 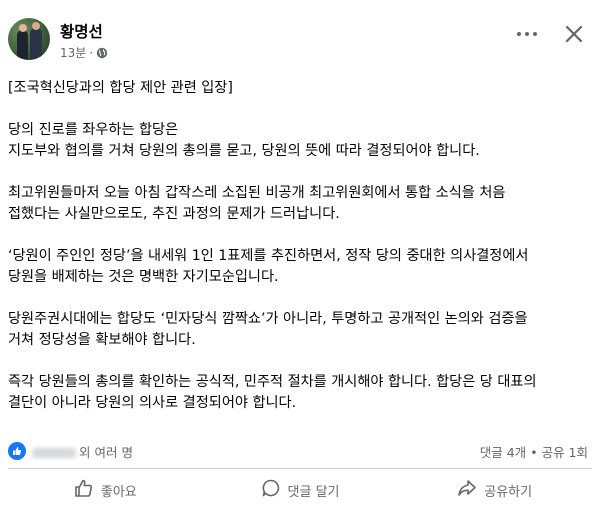 I want to click on share-label: 공유하기, so click(x=508, y=492).